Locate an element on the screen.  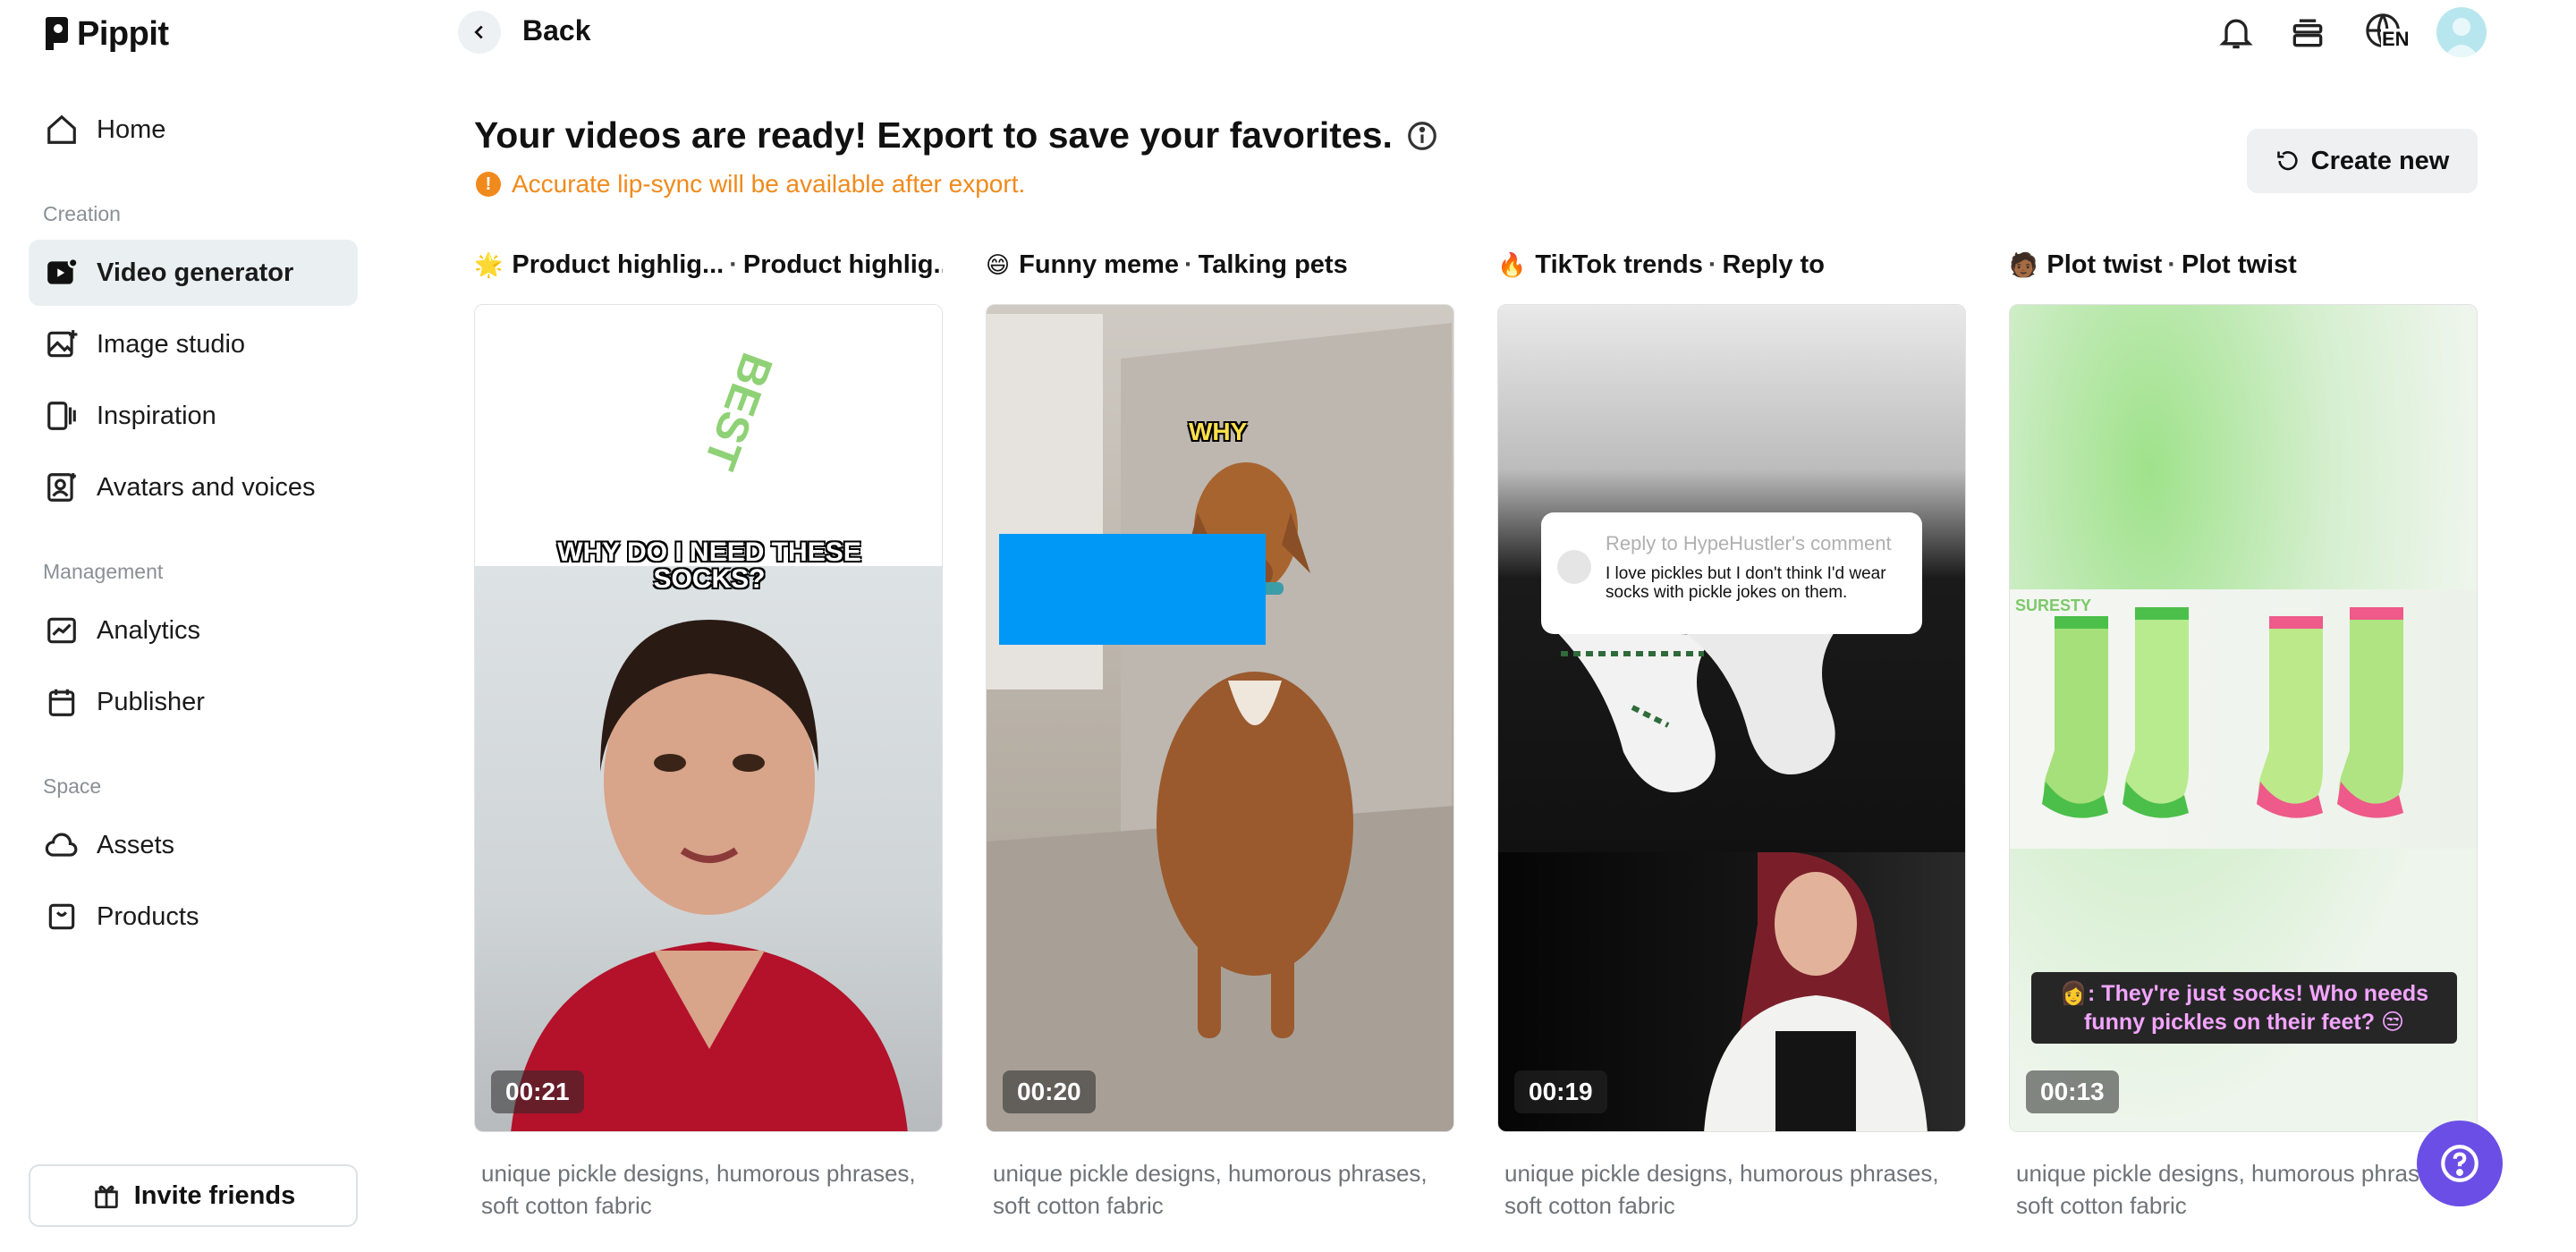
sidebar-item-products: Products is located at coordinates (193, 917).